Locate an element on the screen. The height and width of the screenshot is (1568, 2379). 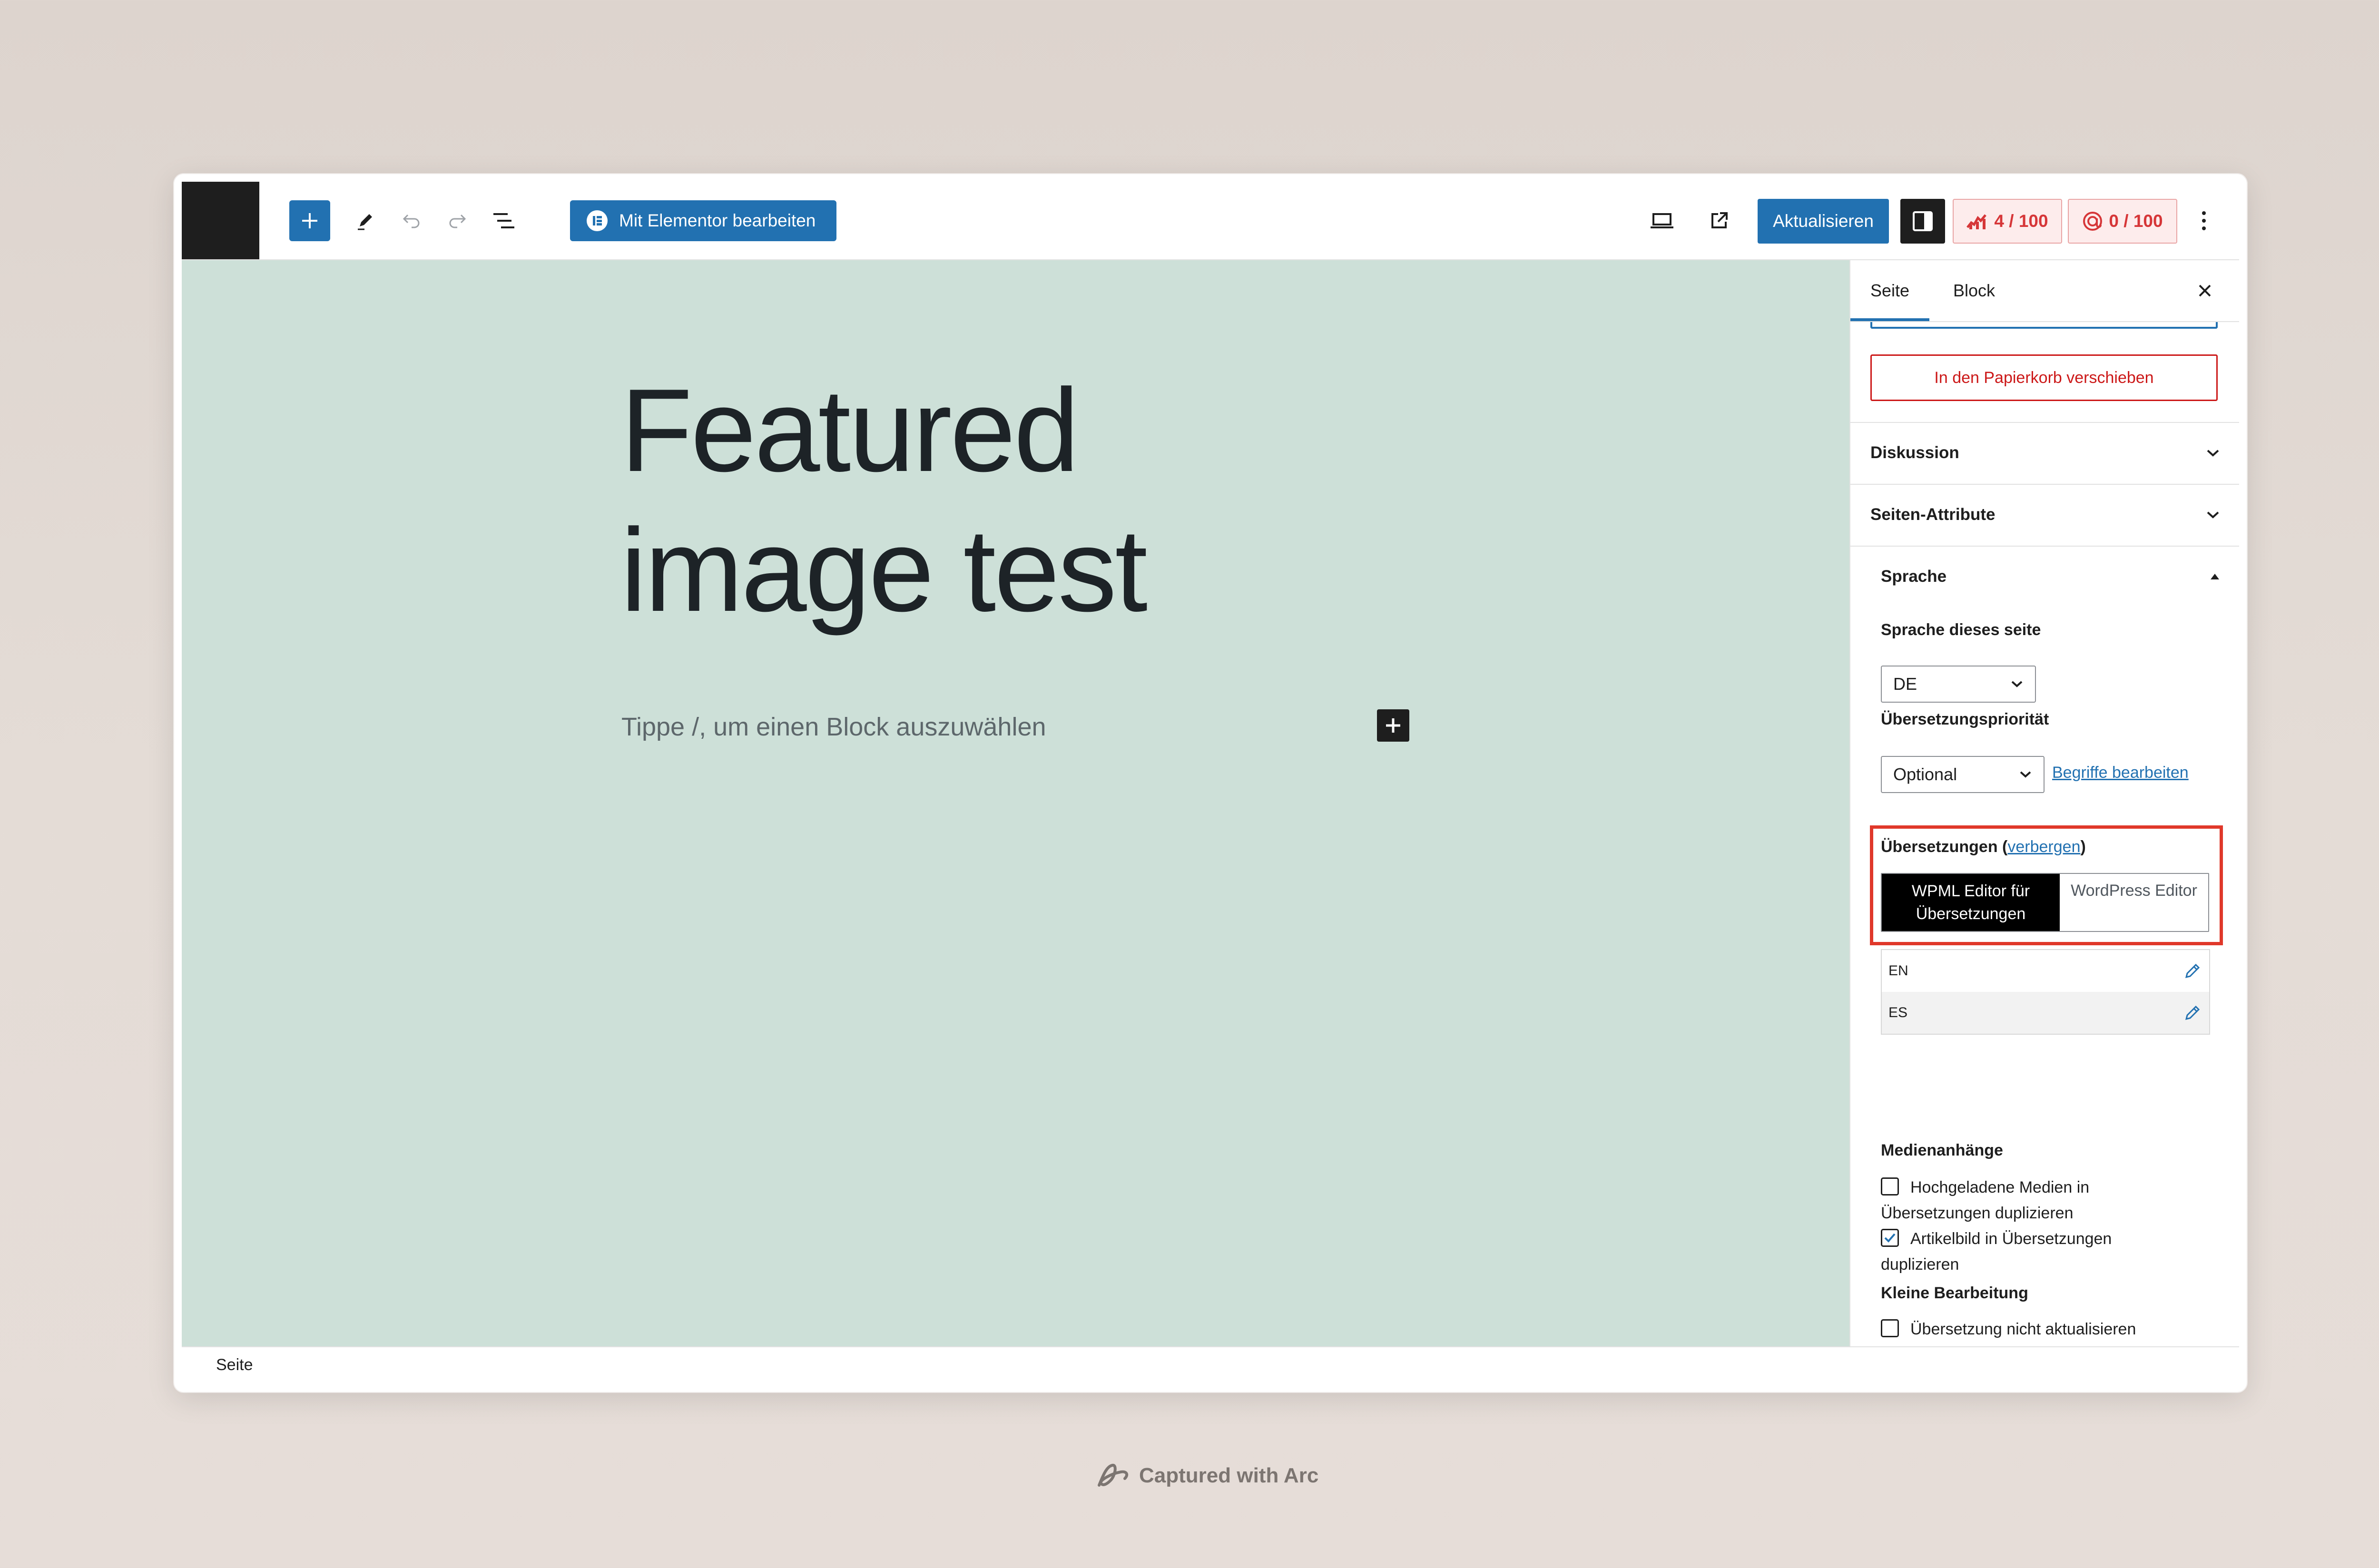
settings-sidebar-toggle is located at coordinates (1922, 221).